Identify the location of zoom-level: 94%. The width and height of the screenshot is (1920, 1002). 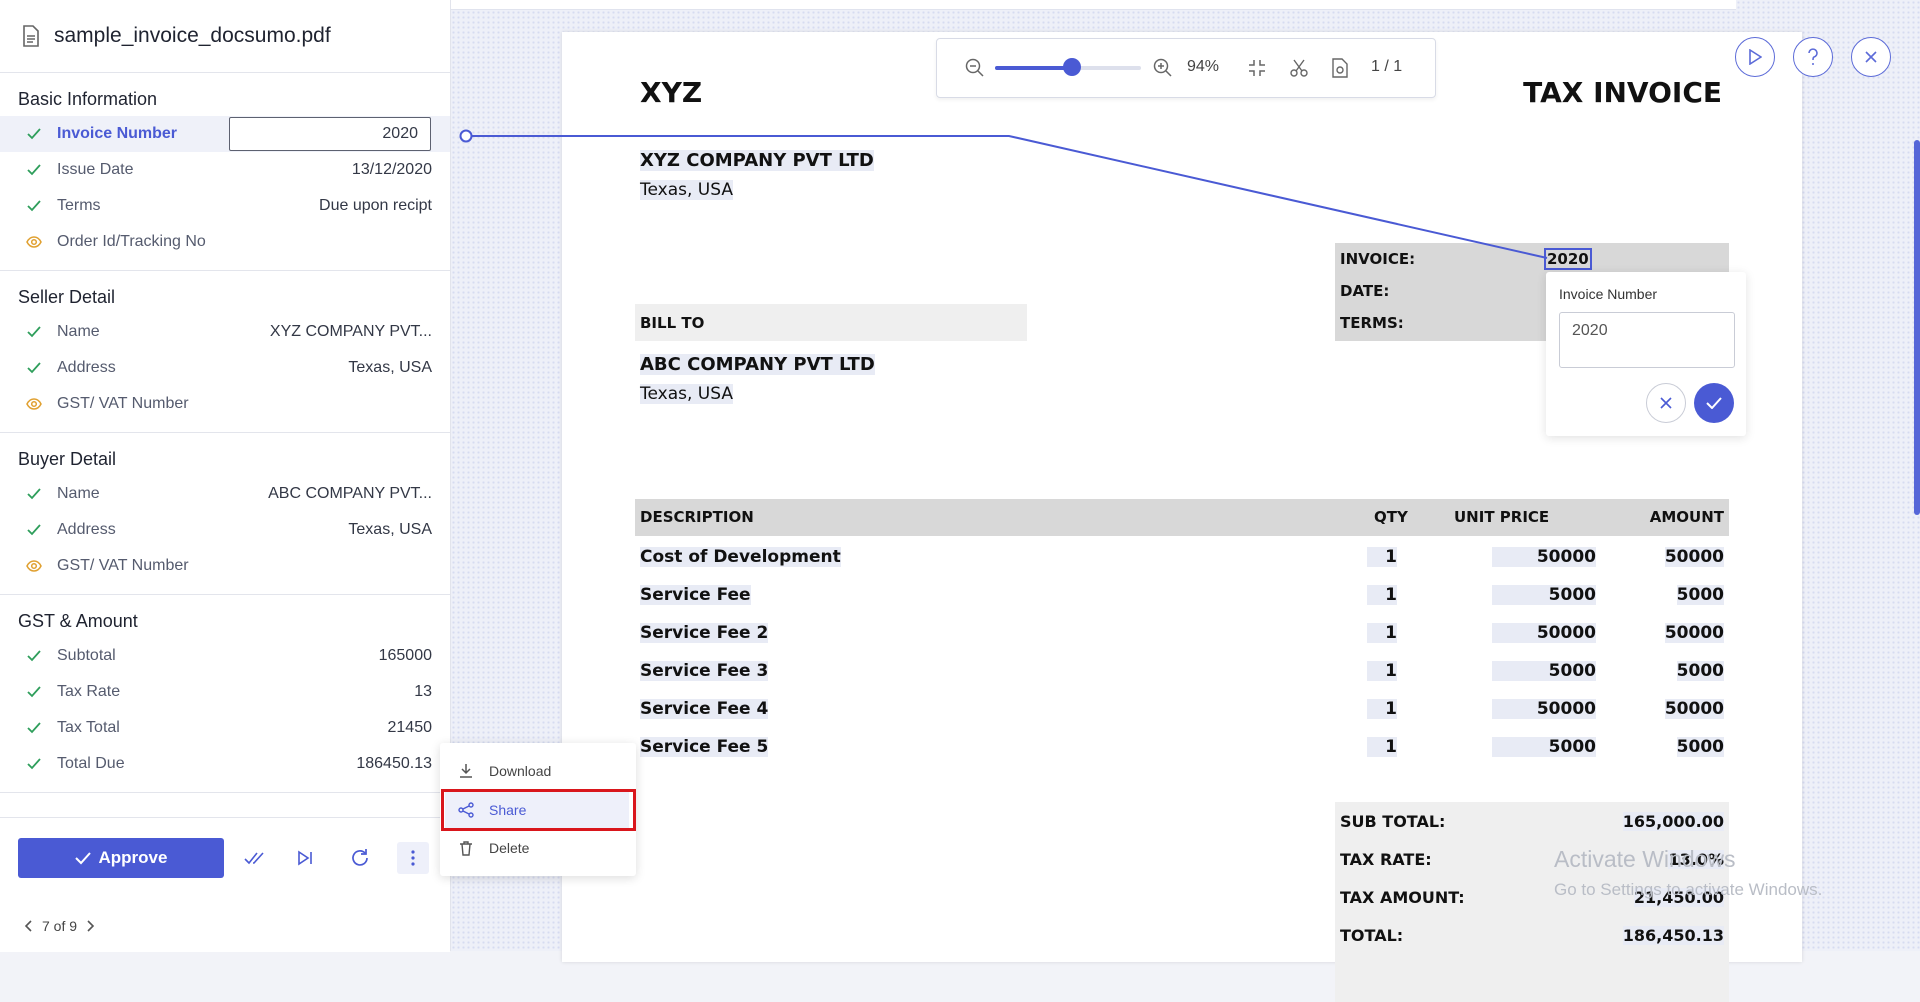
(1203, 66).